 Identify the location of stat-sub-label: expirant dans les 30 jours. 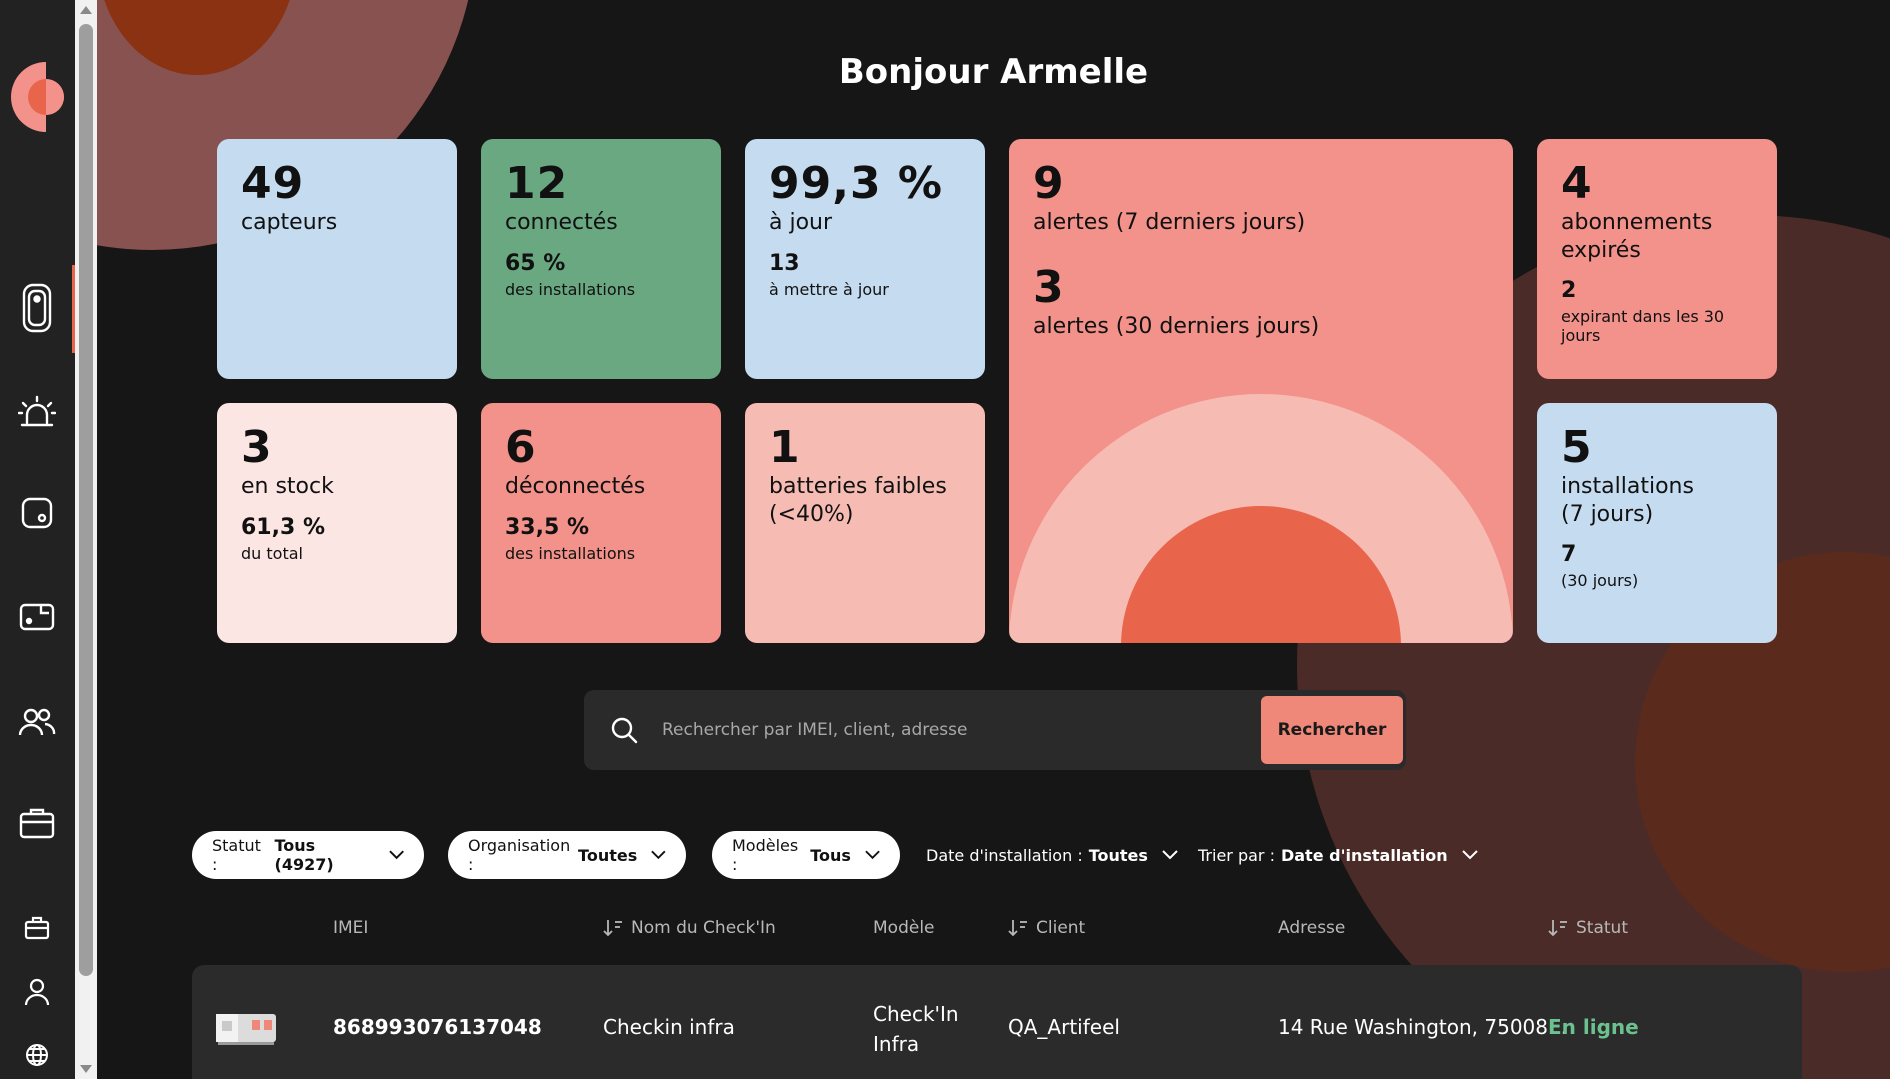
(1643, 326).